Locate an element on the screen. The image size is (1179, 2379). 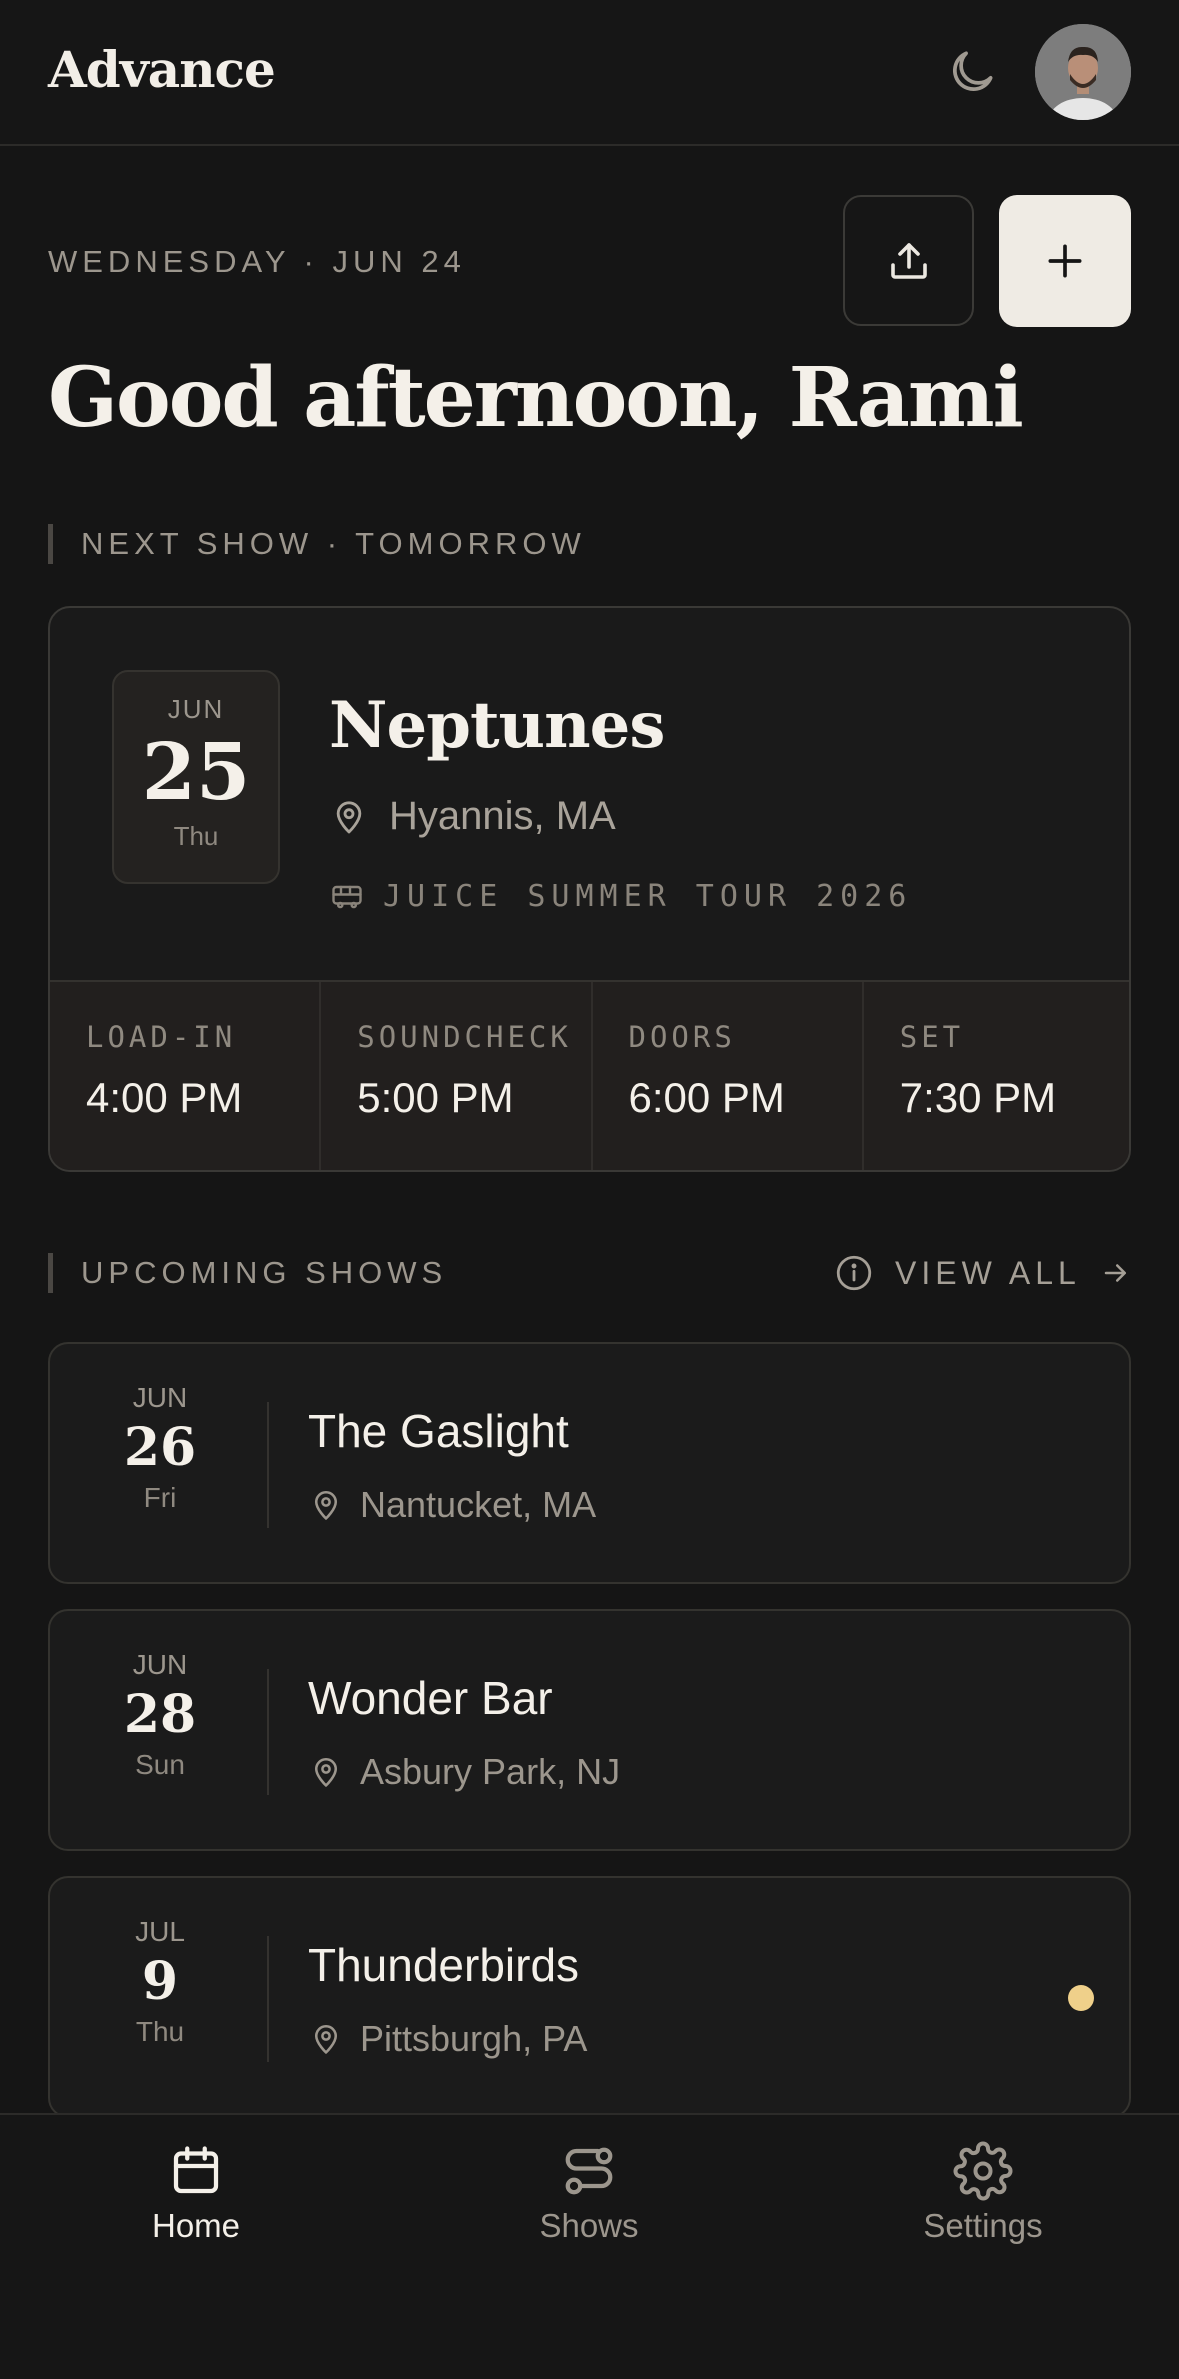
view-all-label: VIEW ALL is located at coordinates (988, 1272).